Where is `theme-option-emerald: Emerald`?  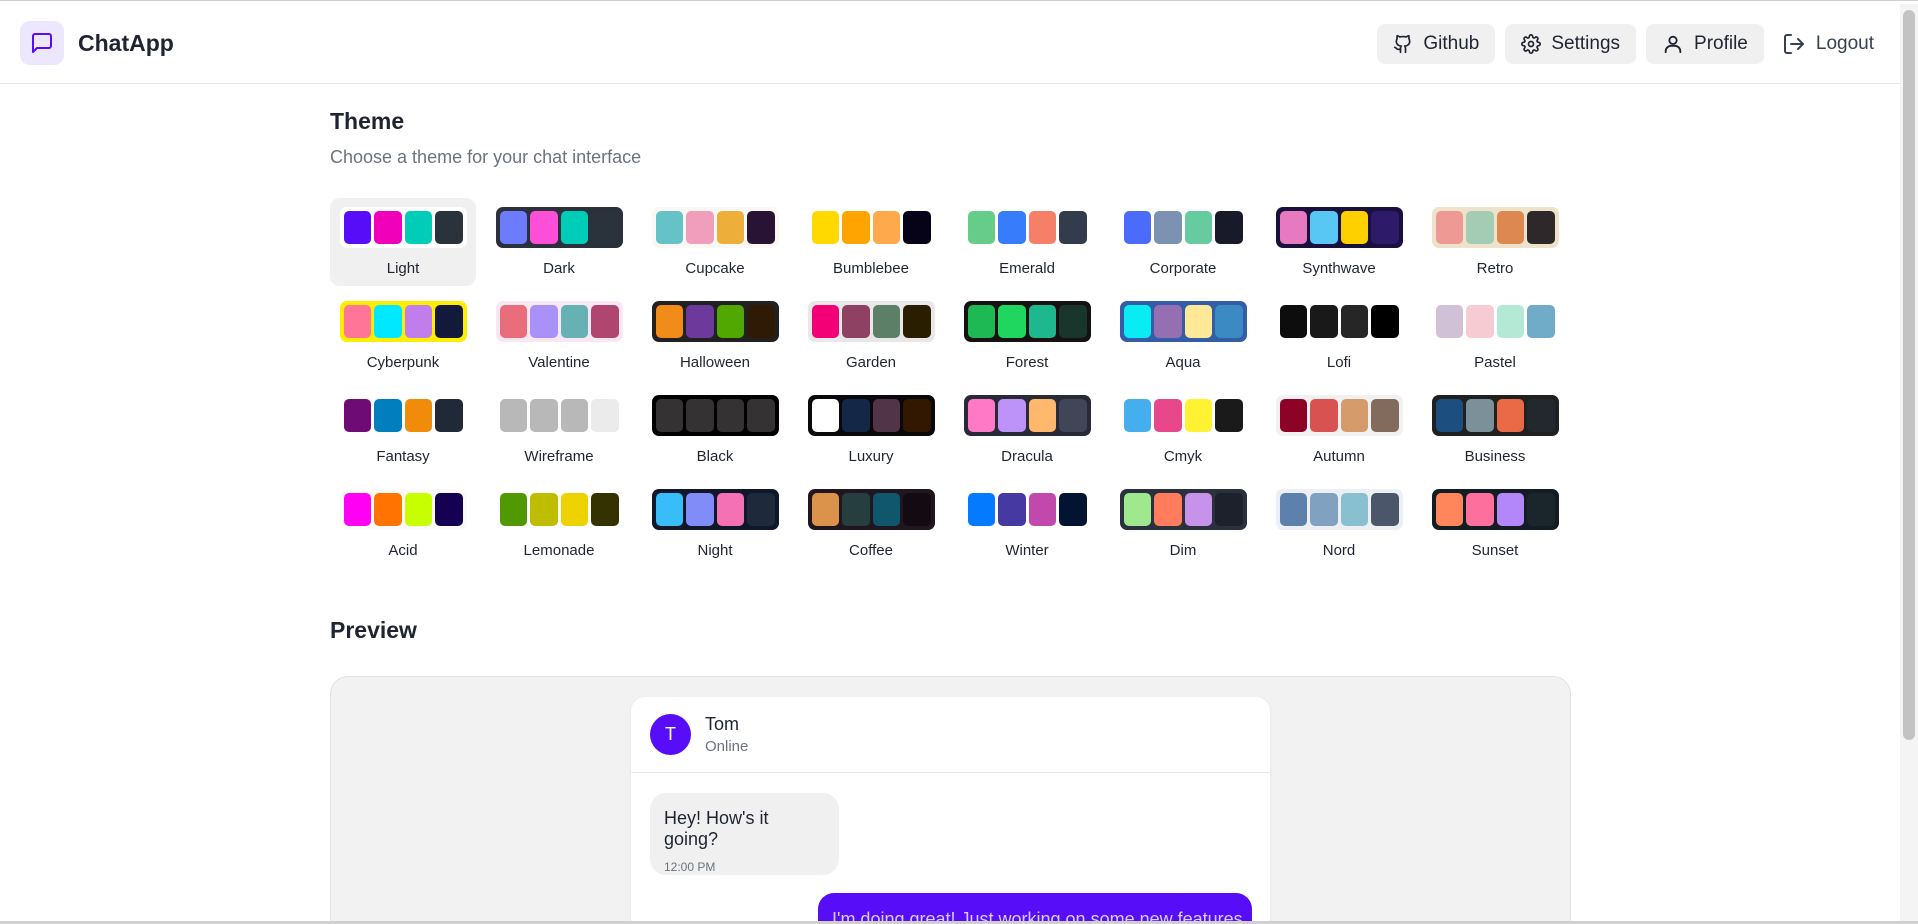 theme-option-emerald: Emerald is located at coordinates (1027, 242).